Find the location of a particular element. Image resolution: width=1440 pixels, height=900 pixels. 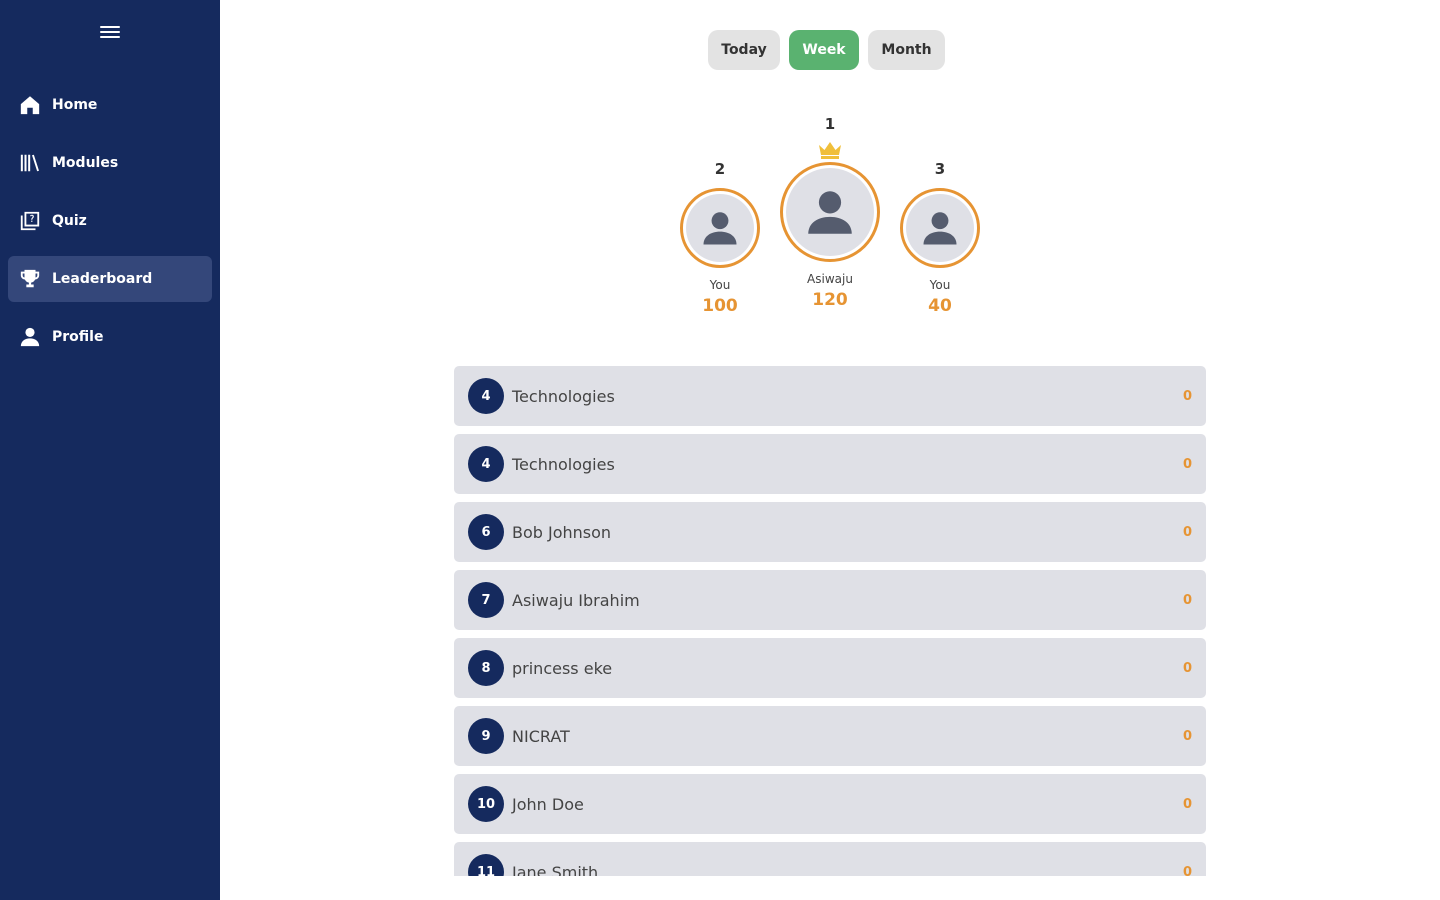

table-row: 8 princess eke 0 is located at coordinates (830, 668).